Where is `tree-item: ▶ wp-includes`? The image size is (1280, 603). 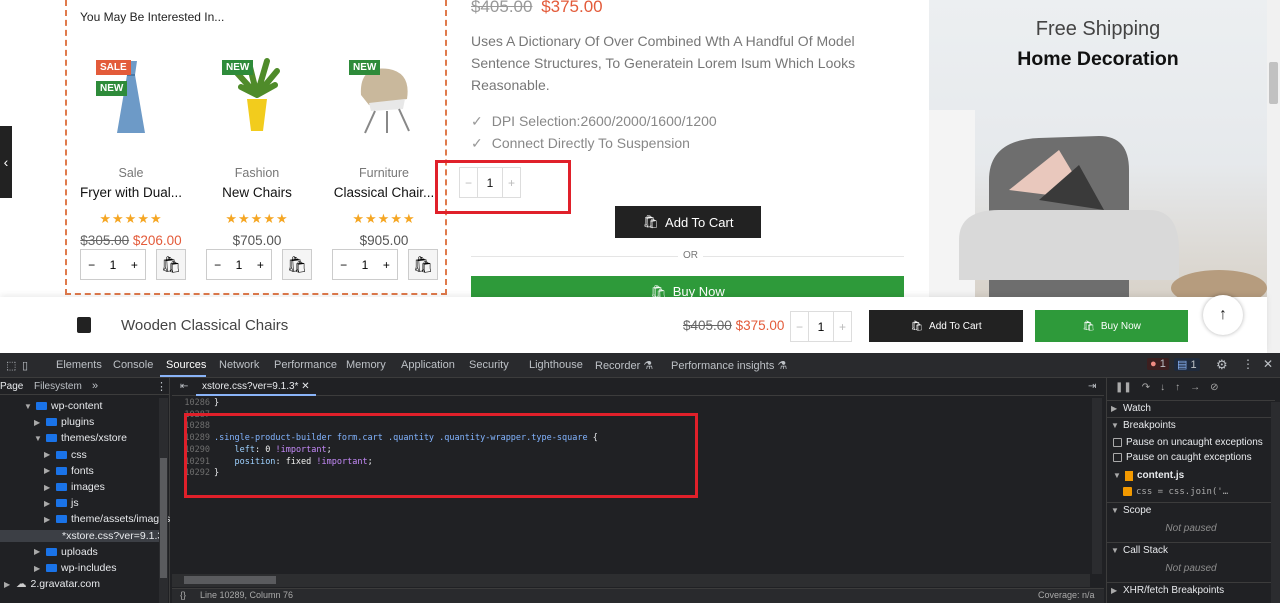
tree-item: ▶ wp-includes is located at coordinates (75, 568).